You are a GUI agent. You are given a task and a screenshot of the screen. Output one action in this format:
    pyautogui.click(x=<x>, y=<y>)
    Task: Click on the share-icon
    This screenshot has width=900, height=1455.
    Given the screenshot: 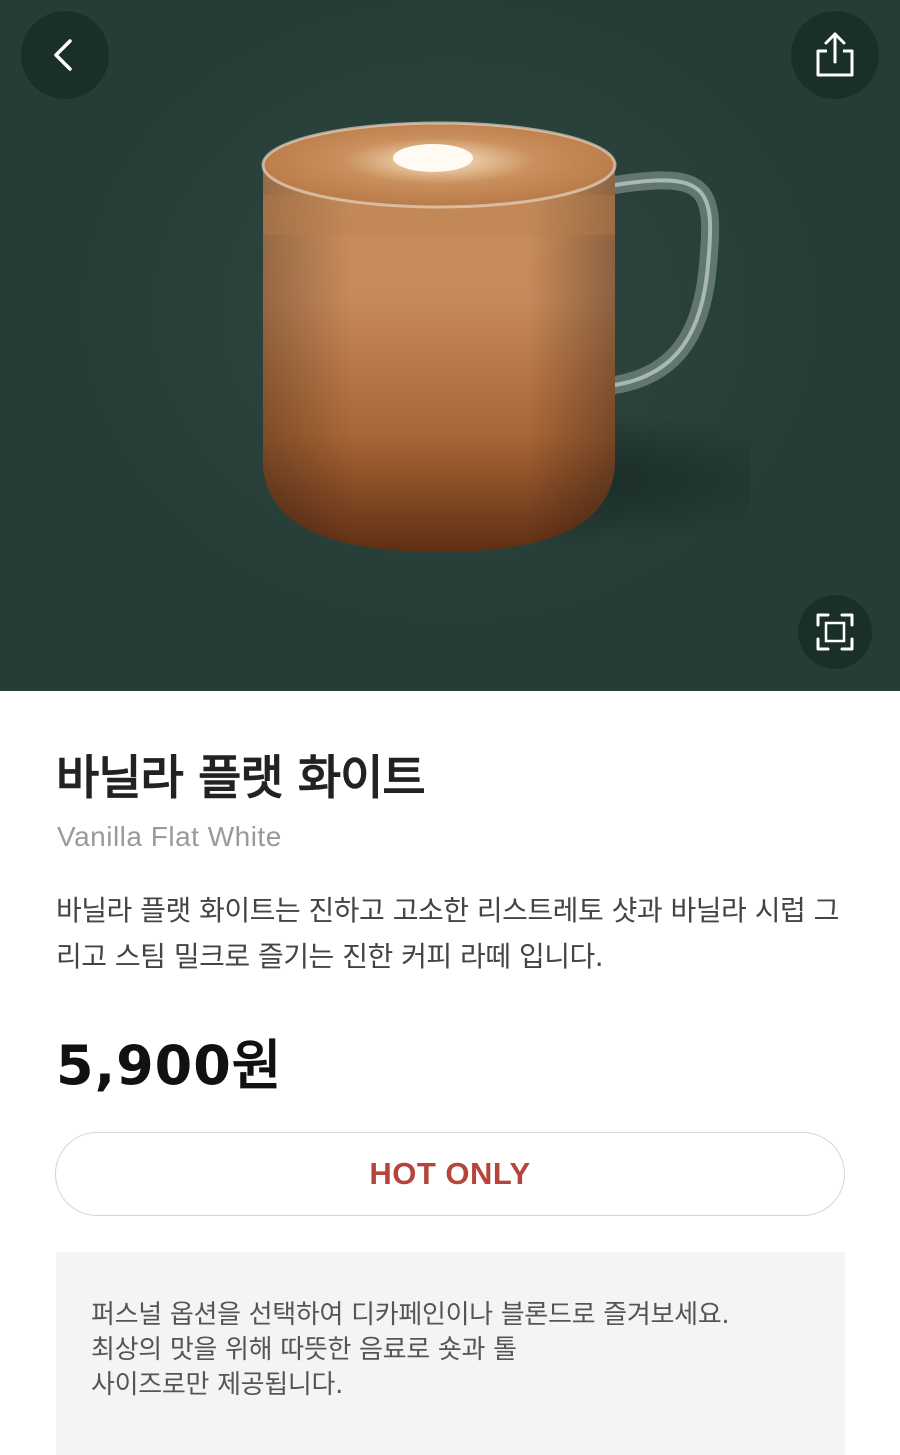 What is the action you would take?
    pyautogui.click(x=835, y=54)
    